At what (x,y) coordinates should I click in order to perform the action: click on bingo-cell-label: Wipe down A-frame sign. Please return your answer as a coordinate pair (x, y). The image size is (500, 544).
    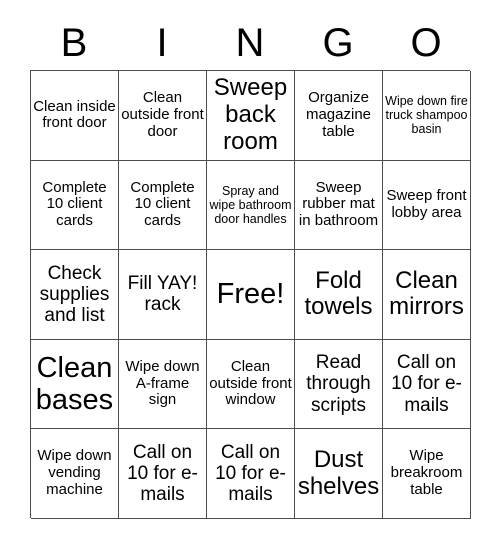
    Looking at the image, I should click on (162, 383).